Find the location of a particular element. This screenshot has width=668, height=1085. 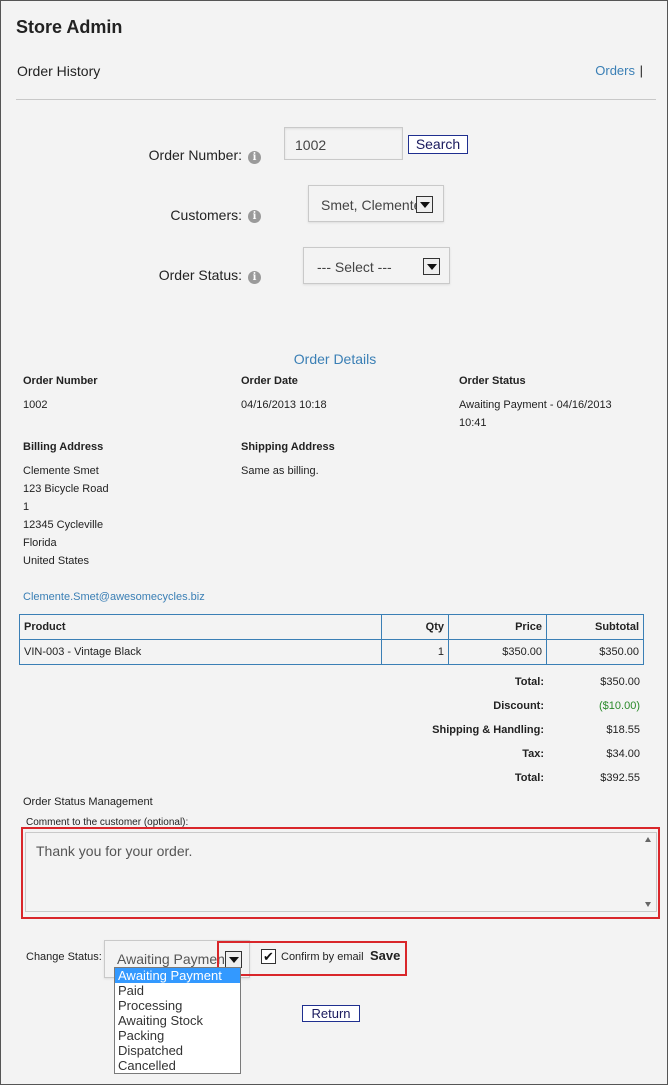

shipping-address-value: Same as billing. is located at coordinates (280, 471).